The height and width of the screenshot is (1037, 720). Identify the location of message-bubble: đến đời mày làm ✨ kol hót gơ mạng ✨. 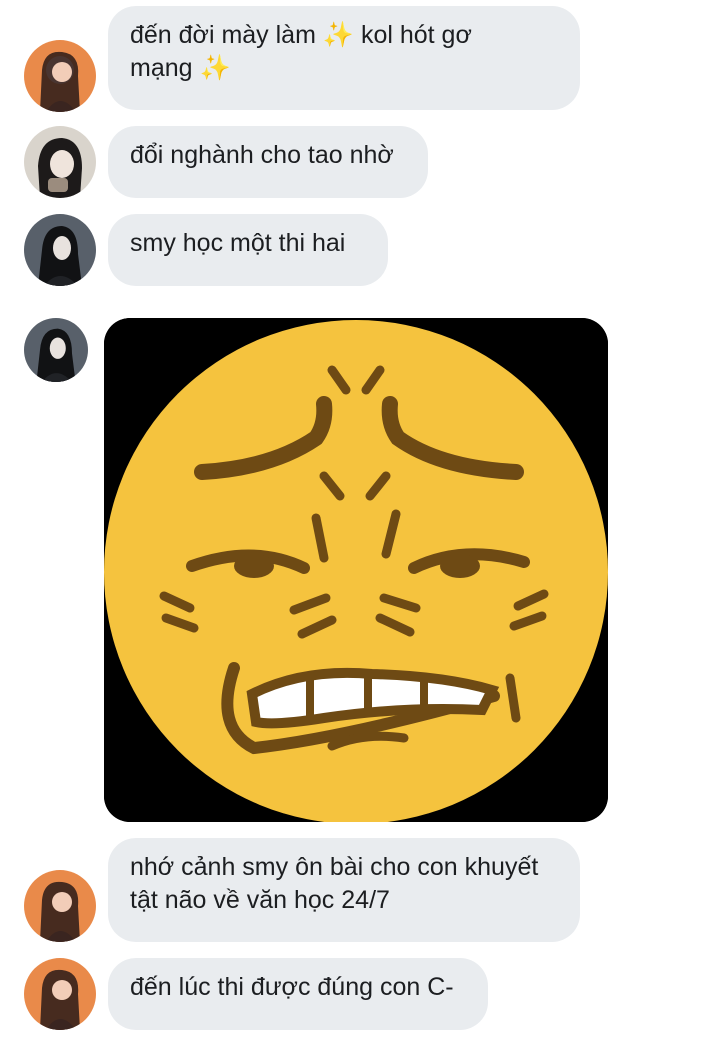
(344, 58).